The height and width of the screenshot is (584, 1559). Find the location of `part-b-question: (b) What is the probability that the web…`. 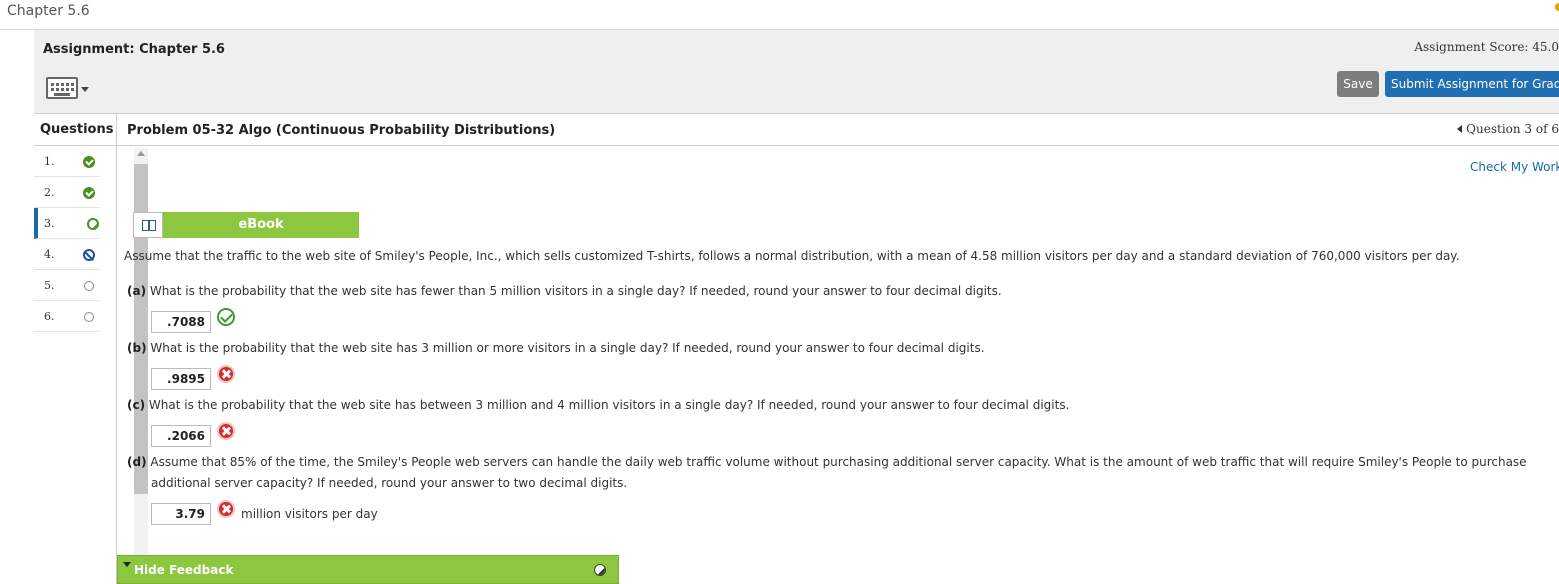

part-b-question: (b) What is the probability that the web… is located at coordinates (556, 348).